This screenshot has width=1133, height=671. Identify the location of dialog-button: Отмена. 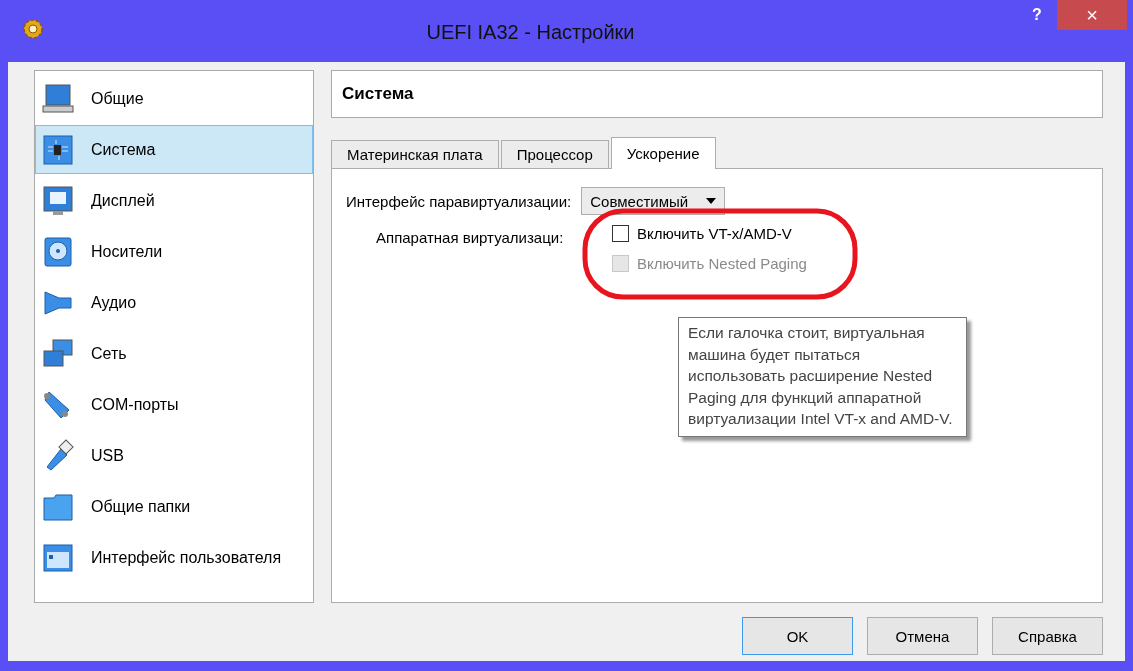
(922, 636).